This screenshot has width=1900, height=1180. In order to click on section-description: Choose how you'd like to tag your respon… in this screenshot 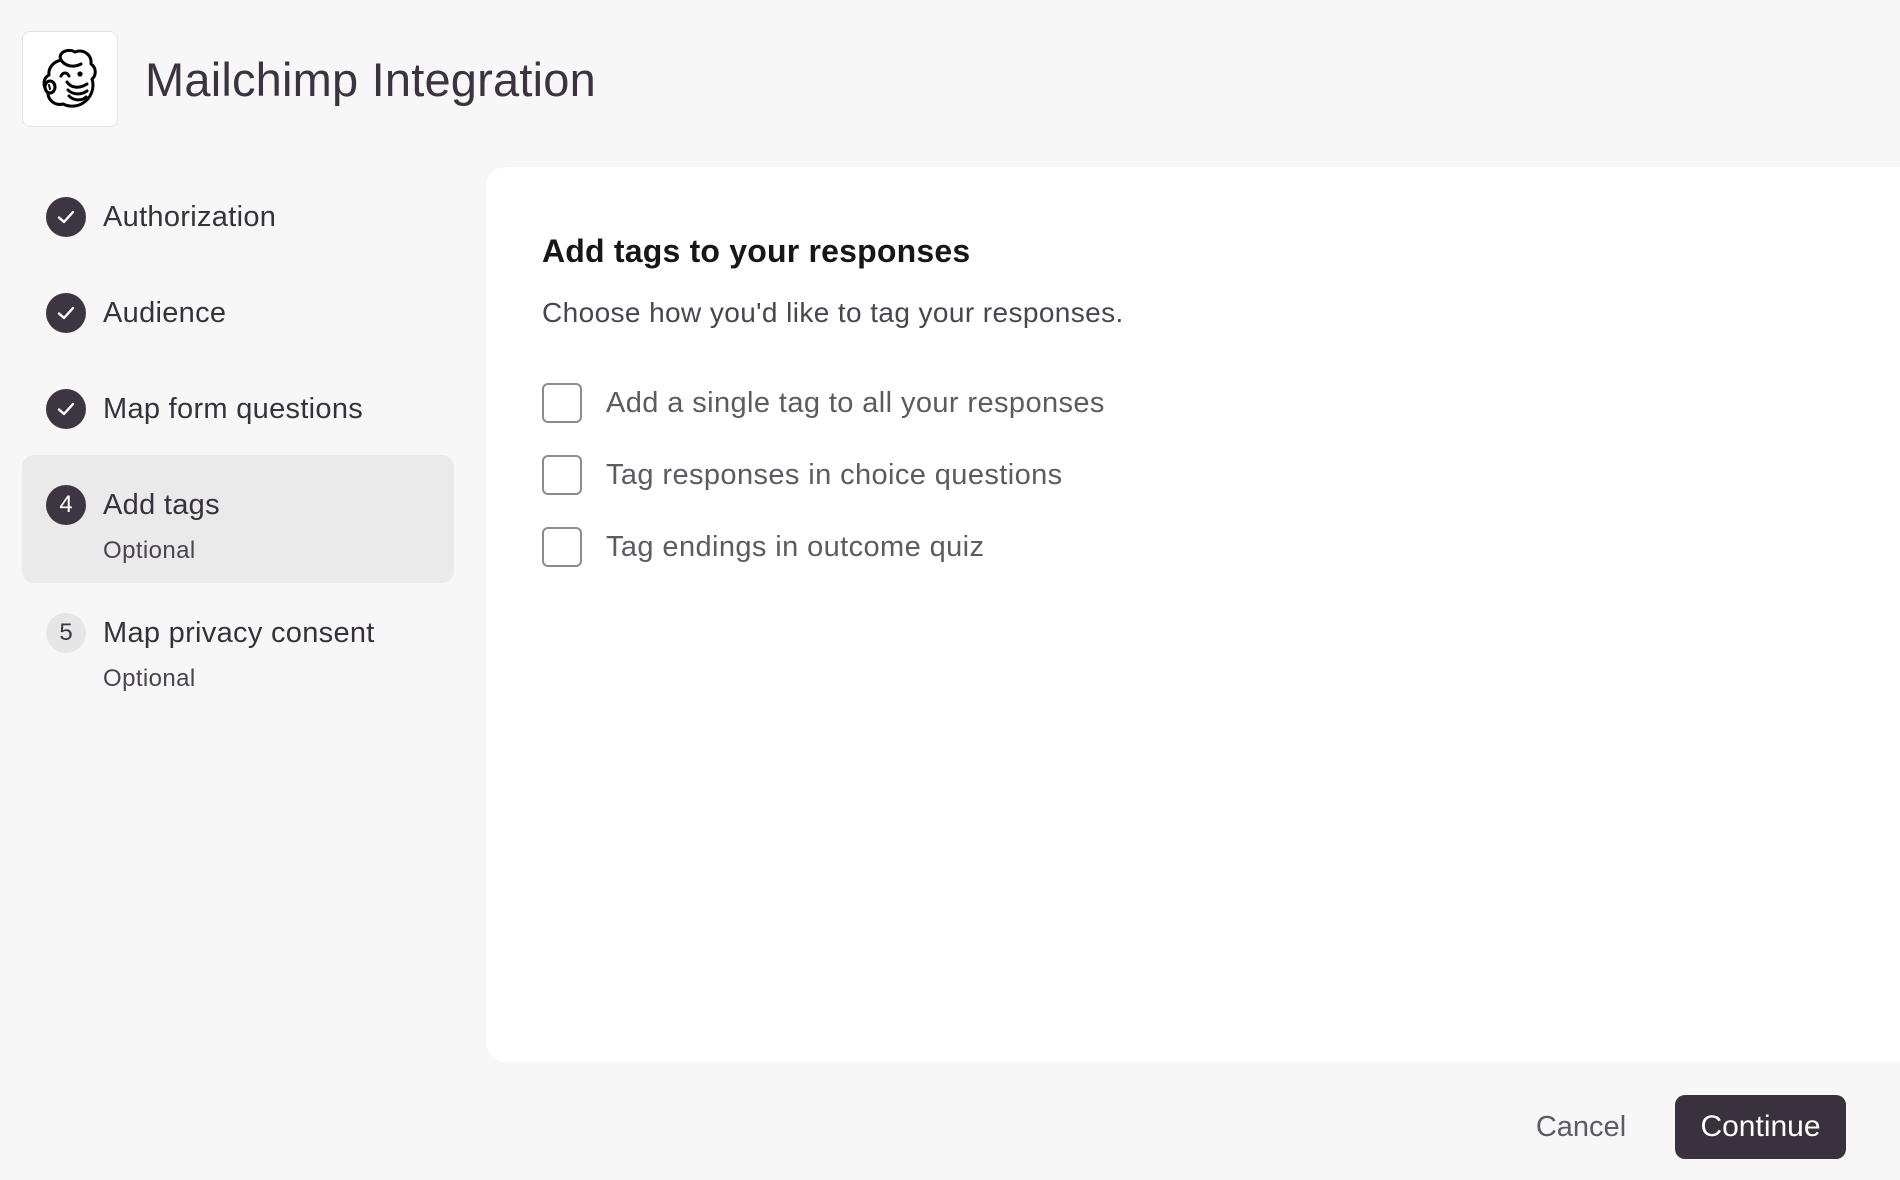, I will do `click(833, 312)`.